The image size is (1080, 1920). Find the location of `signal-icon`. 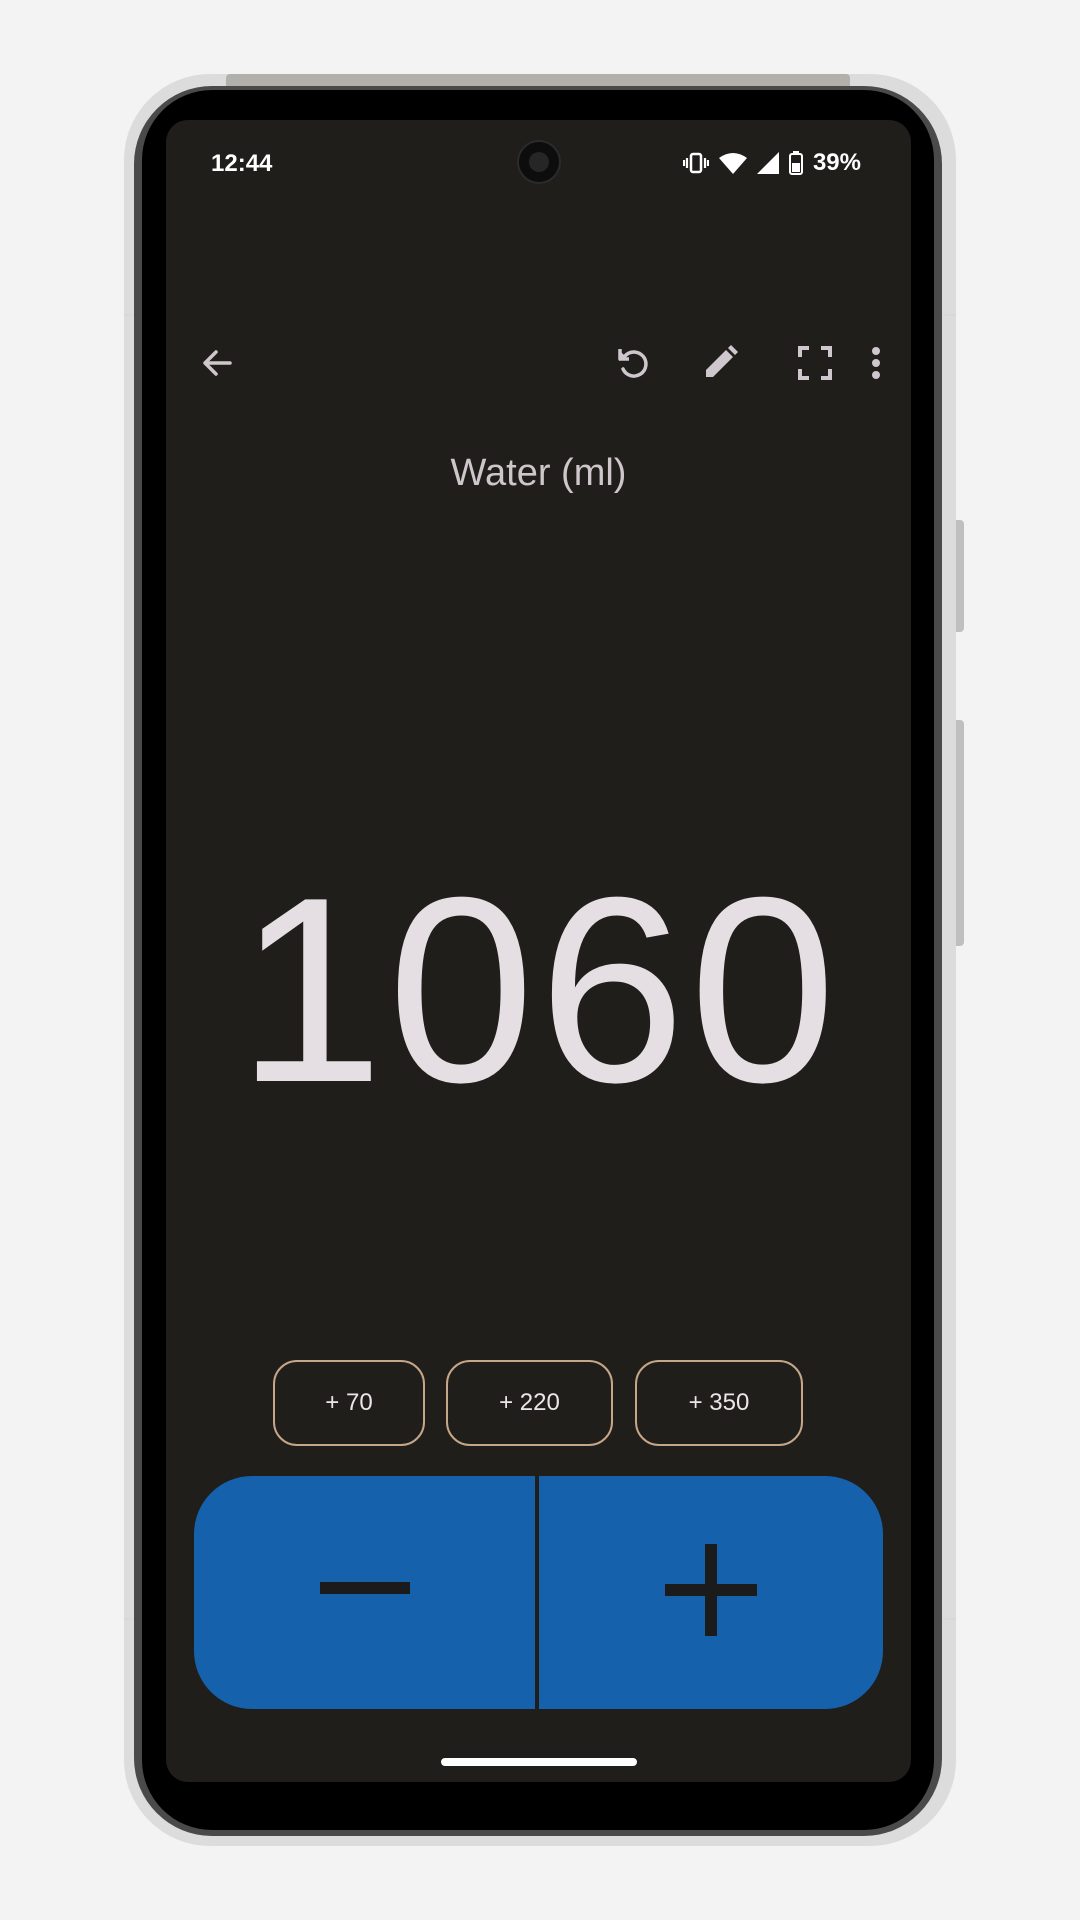

signal-icon is located at coordinates (767, 163).